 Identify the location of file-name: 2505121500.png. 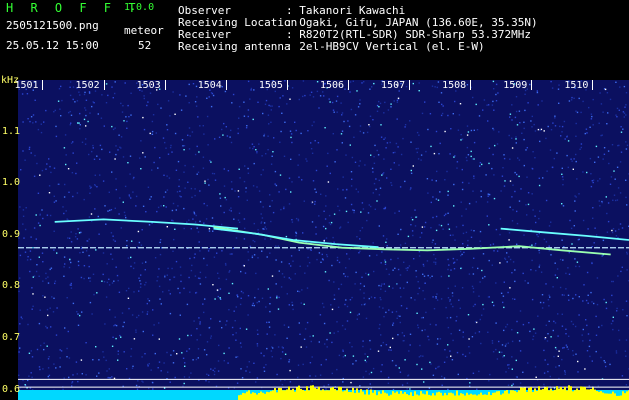
(52, 25).